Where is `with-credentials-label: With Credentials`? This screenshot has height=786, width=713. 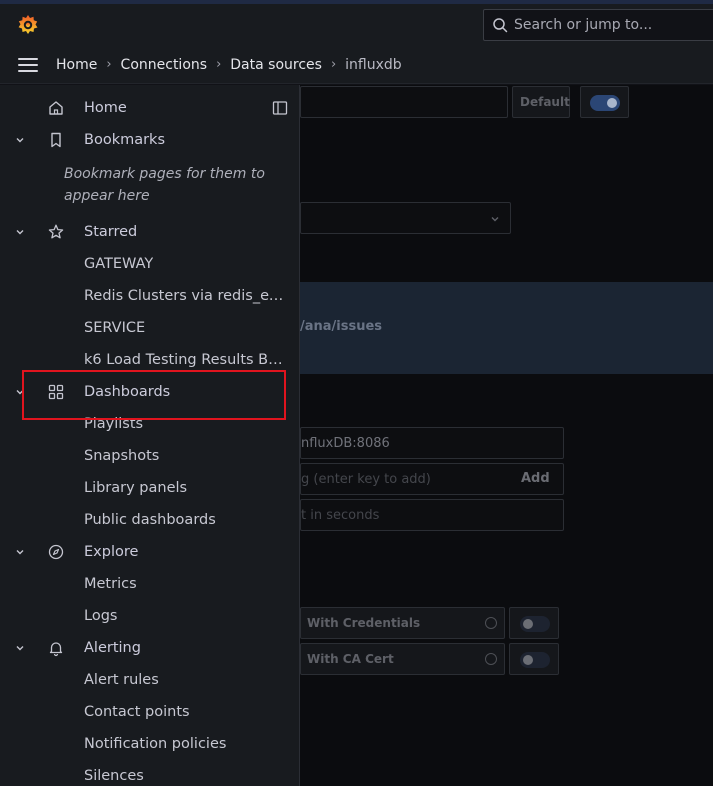
with-credentials-label: With Credentials is located at coordinates (364, 623).